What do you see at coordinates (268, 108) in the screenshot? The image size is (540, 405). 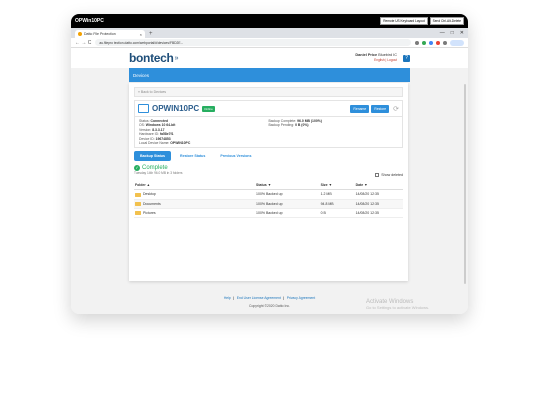 I see `device-header: OPWIN10PC Online Rename Restore ⟳` at bounding box center [268, 108].